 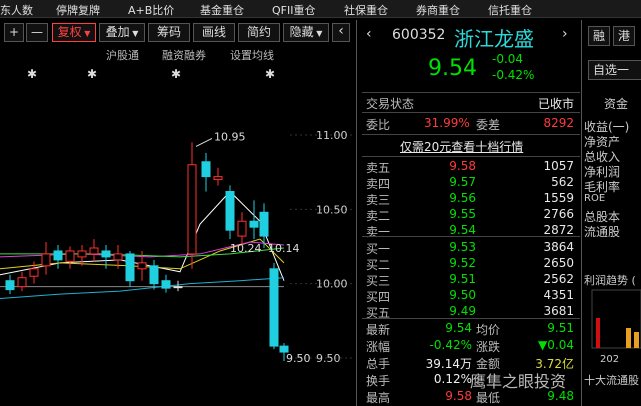 What do you see at coordinates (610, 280) in the screenshot?
I see `profit-trend-title: 利润趋势 (` at bounding box center [610, 280].